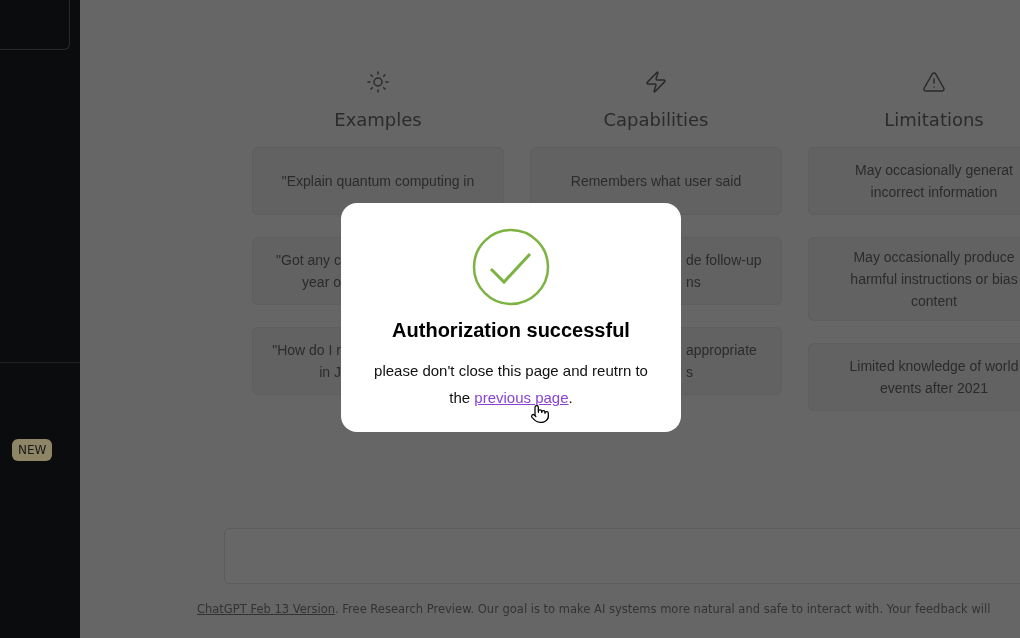 The width and height of the screenshot is (1020, 638). What do you see at coordinates (656, 120) in the screenshot?
I see `column-title: Capabilities` at bounding box center [656, 120].